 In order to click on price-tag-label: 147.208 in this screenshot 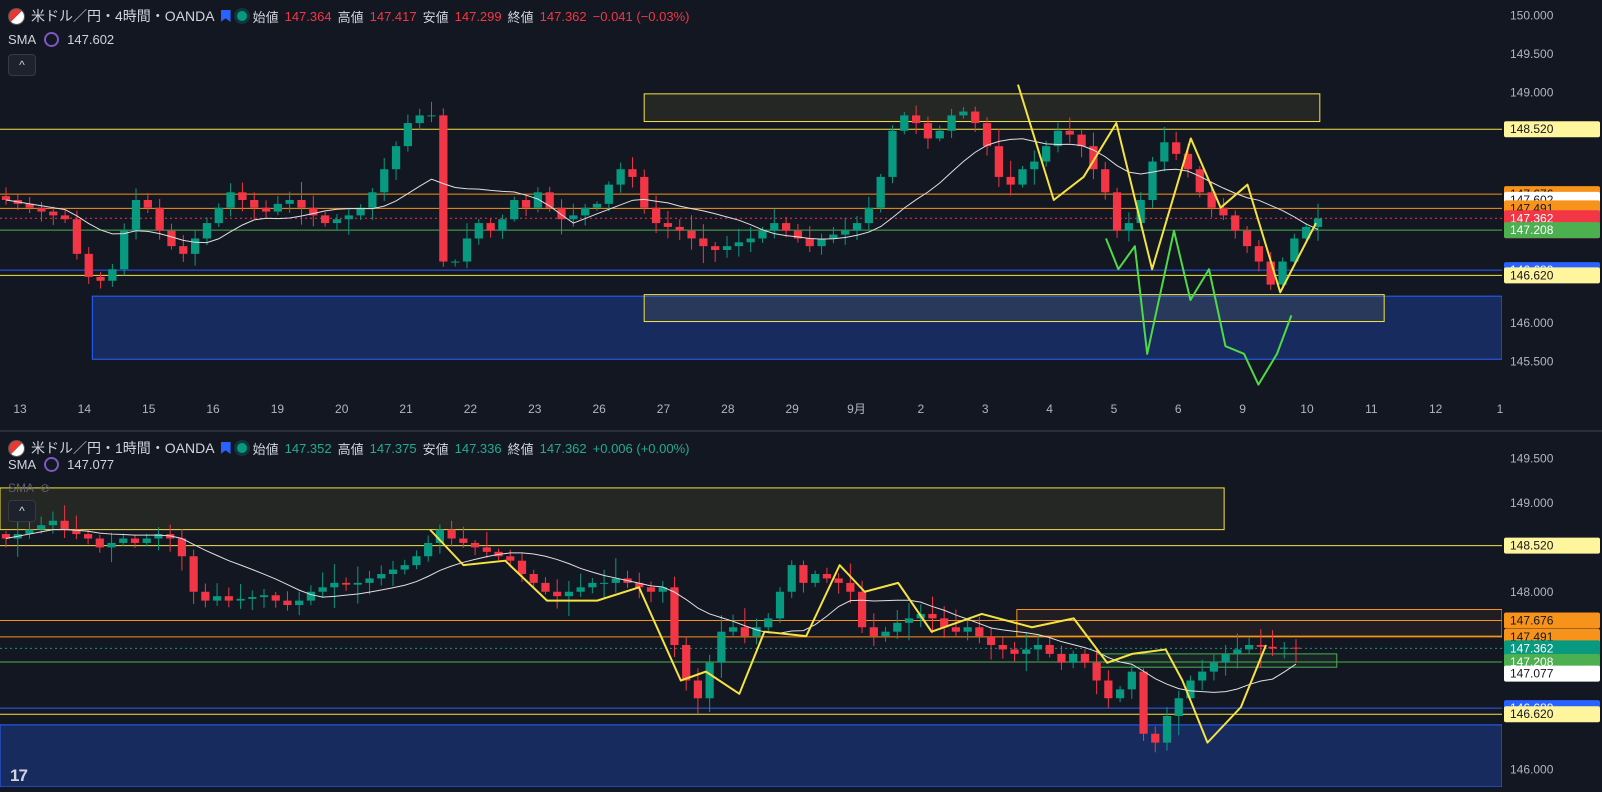, I will do `click(1532, 230)`.